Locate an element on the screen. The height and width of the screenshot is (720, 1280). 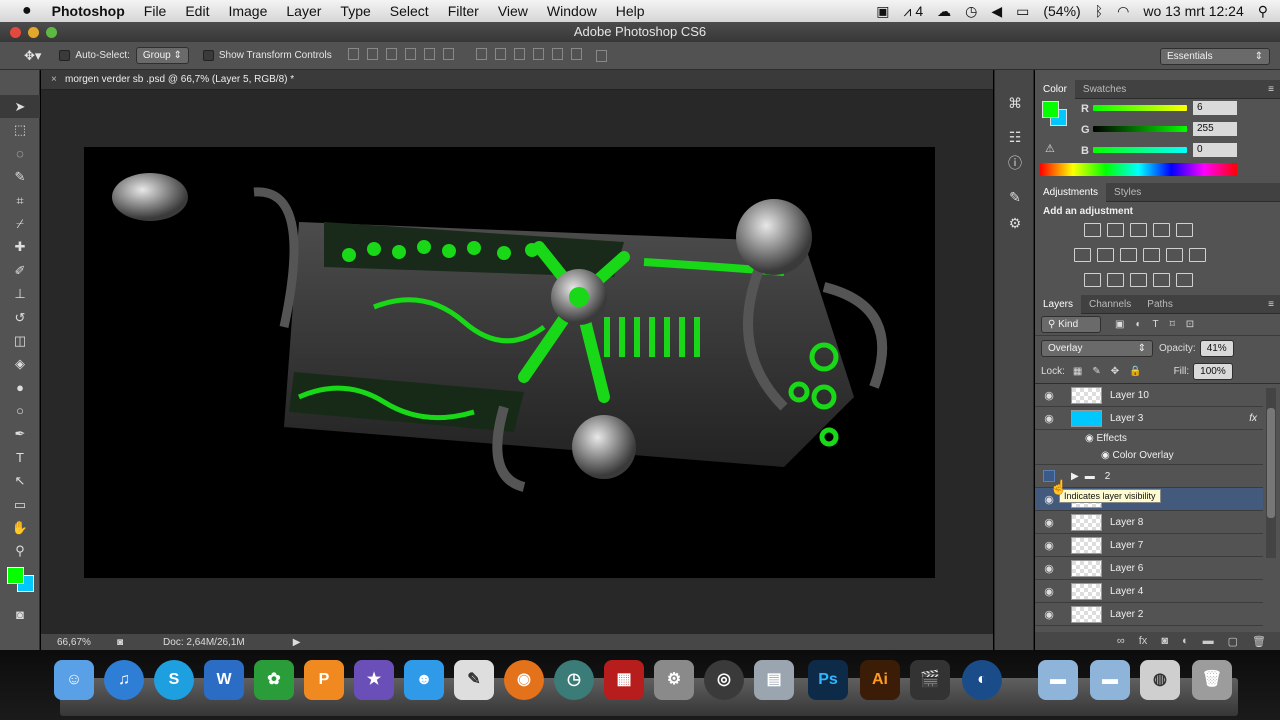
cinema4d-dock-icon: ◐ is located at coordinates (982, 680).